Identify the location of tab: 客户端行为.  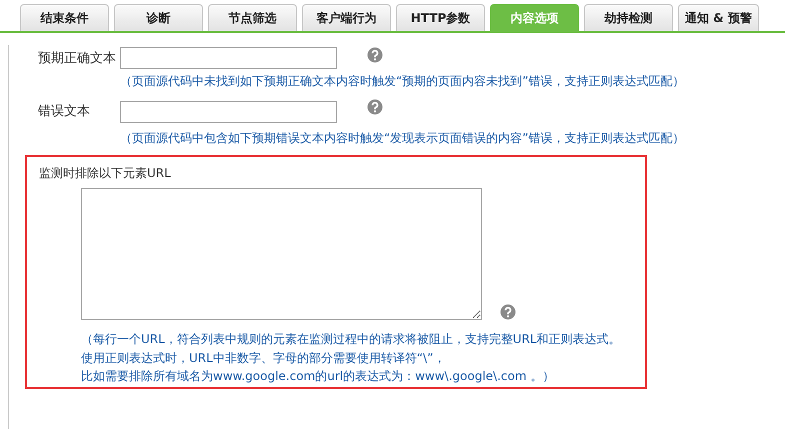
(346, 17).